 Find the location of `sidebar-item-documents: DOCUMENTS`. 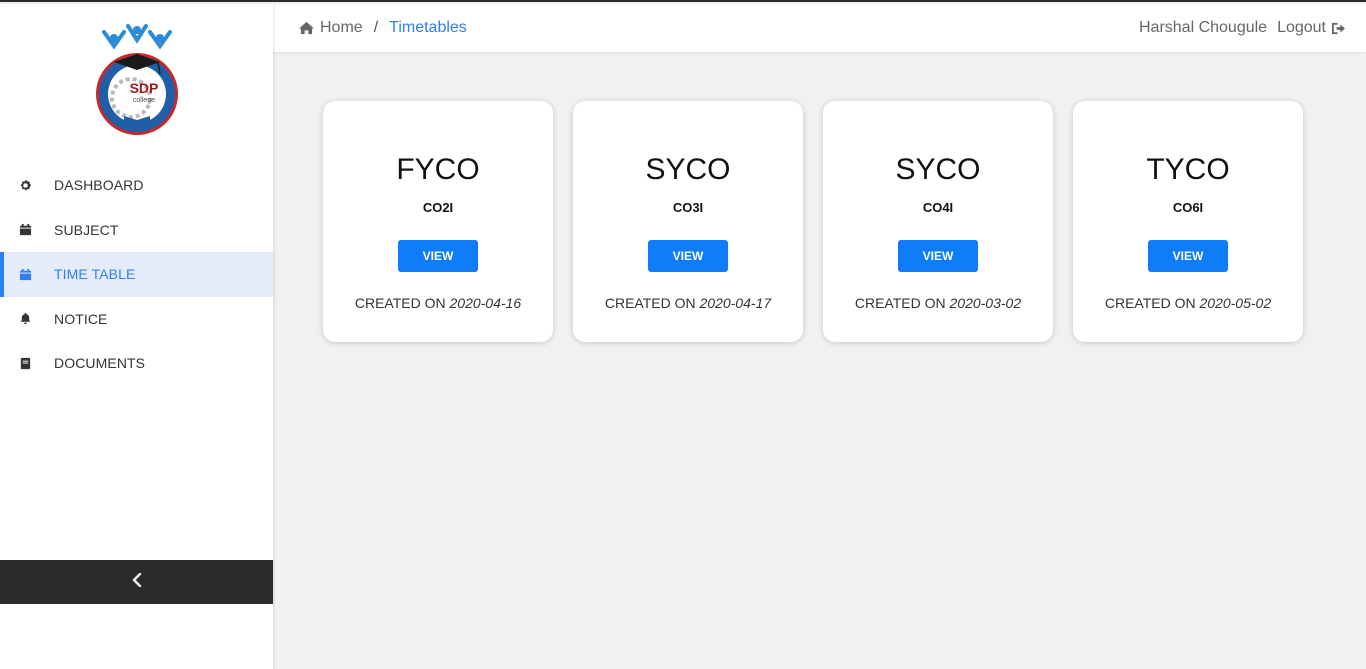

sidebar-item-documents: DOCUMENTS is located at coordinates (136, 363).